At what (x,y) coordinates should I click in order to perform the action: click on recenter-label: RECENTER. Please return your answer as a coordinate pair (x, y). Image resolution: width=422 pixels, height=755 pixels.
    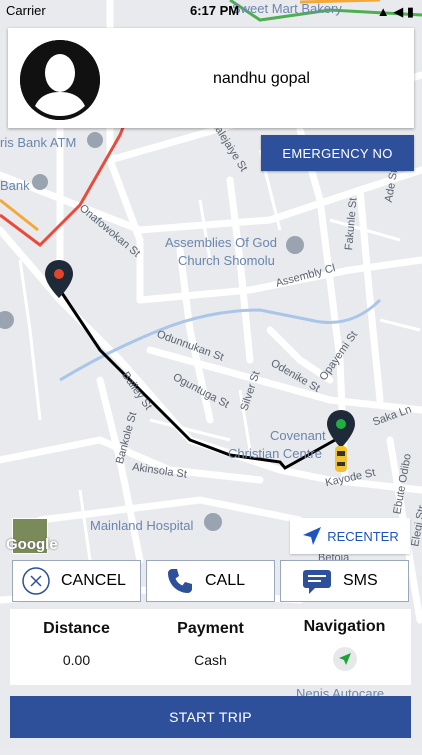
    Looking at the image, I should click on (363, 536).